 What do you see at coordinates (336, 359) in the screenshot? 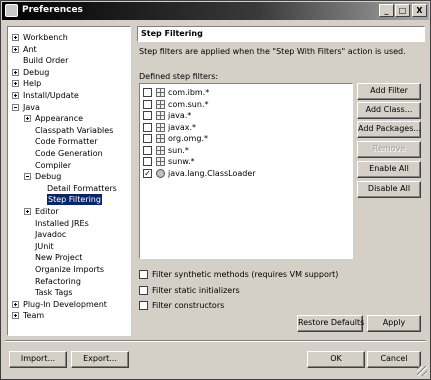
I see `ok-button: OK` at bounding box center [336, 359].